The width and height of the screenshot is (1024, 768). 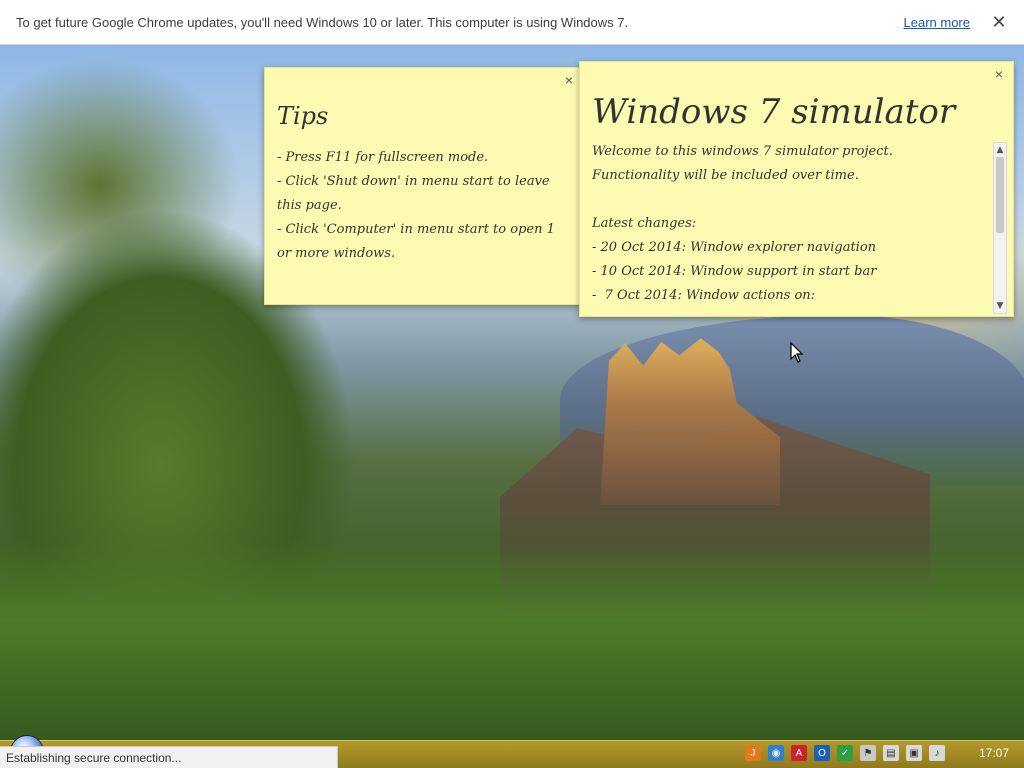 What do you see at coordinates (937, 753) in the screenshot?
I see `volume-icon: ♪` at bounding box center [937, 753].